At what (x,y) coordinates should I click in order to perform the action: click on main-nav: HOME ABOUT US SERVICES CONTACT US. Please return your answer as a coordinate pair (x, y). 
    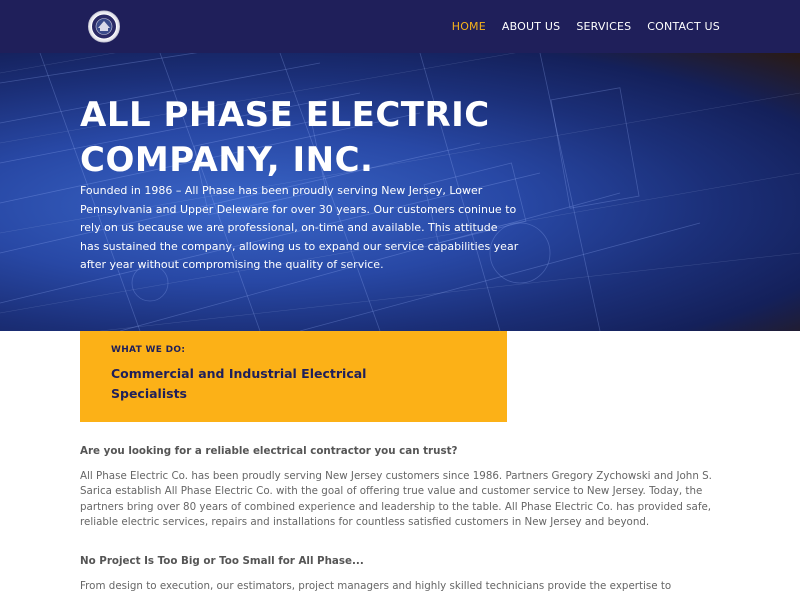
    Looking at the image, I should click on (578, 26).